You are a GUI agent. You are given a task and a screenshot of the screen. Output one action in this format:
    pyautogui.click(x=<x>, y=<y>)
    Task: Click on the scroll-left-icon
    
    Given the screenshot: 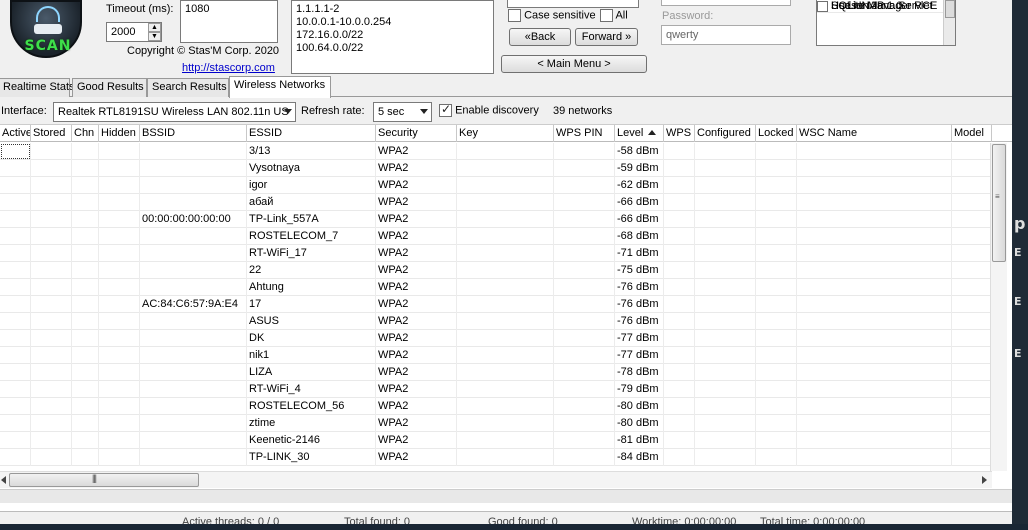 What is the action you would take?
    pyautogui.click(x=3, y=480)
    